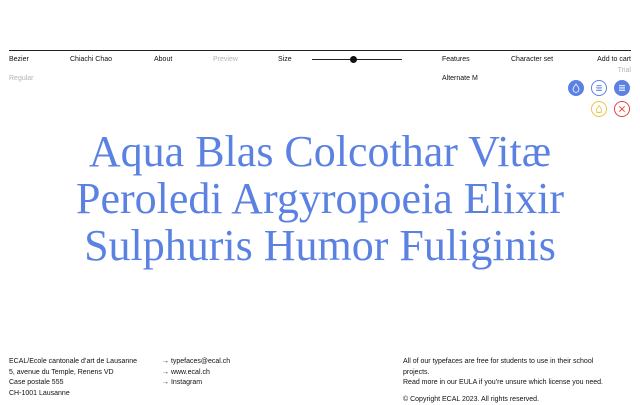 The image size is (640, 405). I want to click on specimen-line: Sulphuris Humor Fuliginis, so click(320, 245).